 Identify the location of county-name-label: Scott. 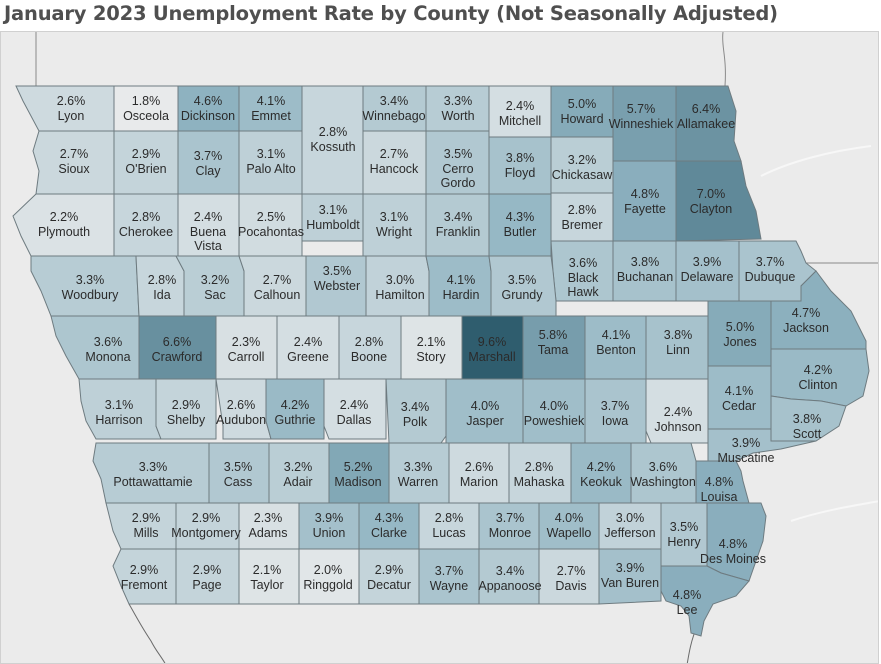
(807, 434).